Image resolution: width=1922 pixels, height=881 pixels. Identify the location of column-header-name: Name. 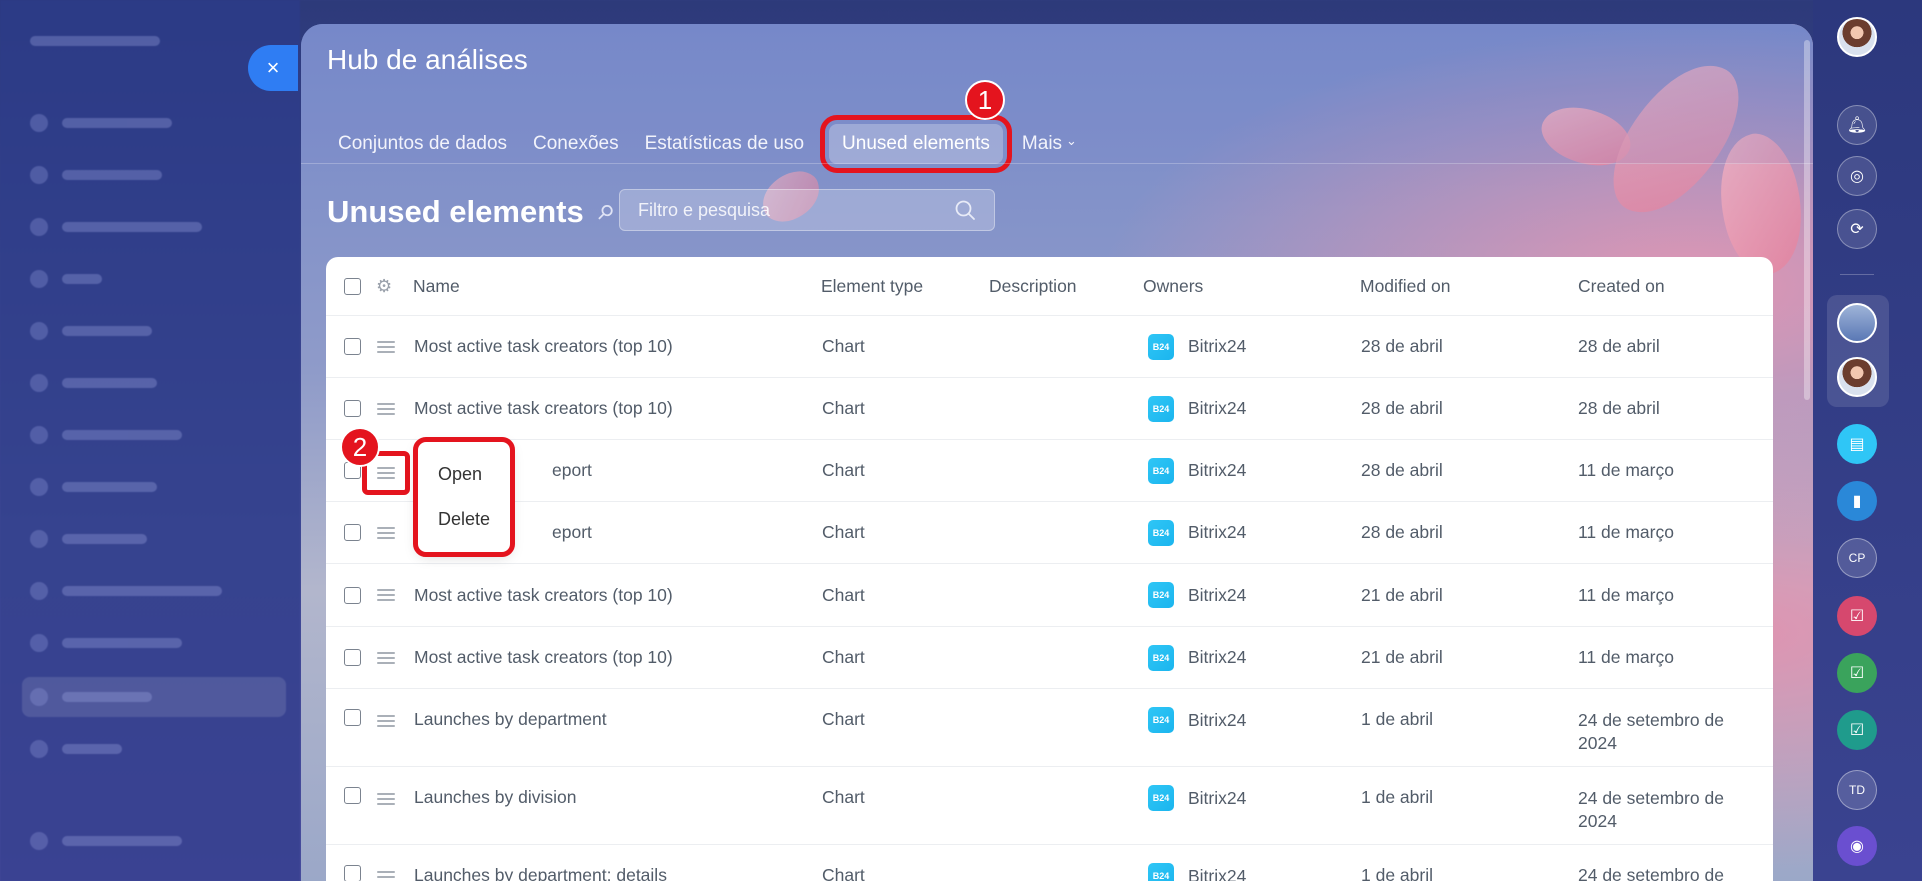
(436, 286).